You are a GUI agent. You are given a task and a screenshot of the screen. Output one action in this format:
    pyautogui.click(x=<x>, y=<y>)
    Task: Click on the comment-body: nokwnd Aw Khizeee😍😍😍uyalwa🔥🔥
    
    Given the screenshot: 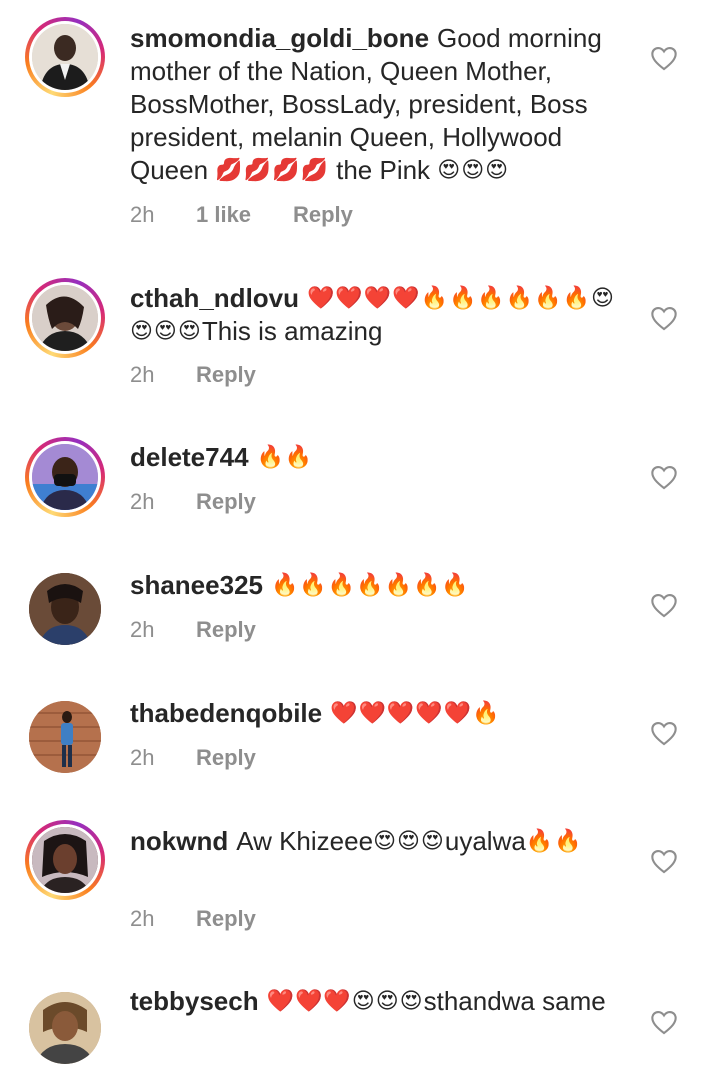 What is the action you would take?
    pyautogui.click(x=375, y=841)
    